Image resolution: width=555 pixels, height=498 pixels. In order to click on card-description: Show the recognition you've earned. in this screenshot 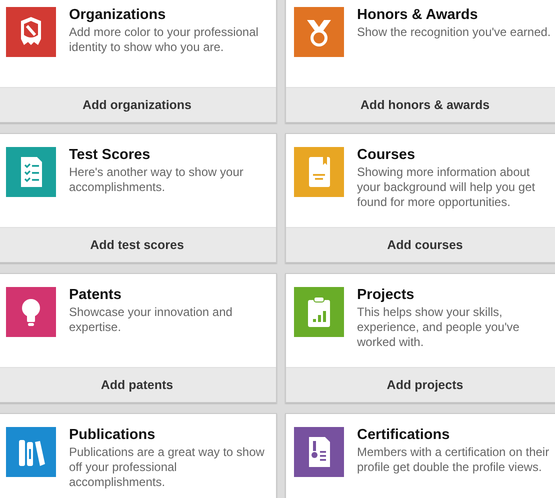, I will do `click(454, 32)`.